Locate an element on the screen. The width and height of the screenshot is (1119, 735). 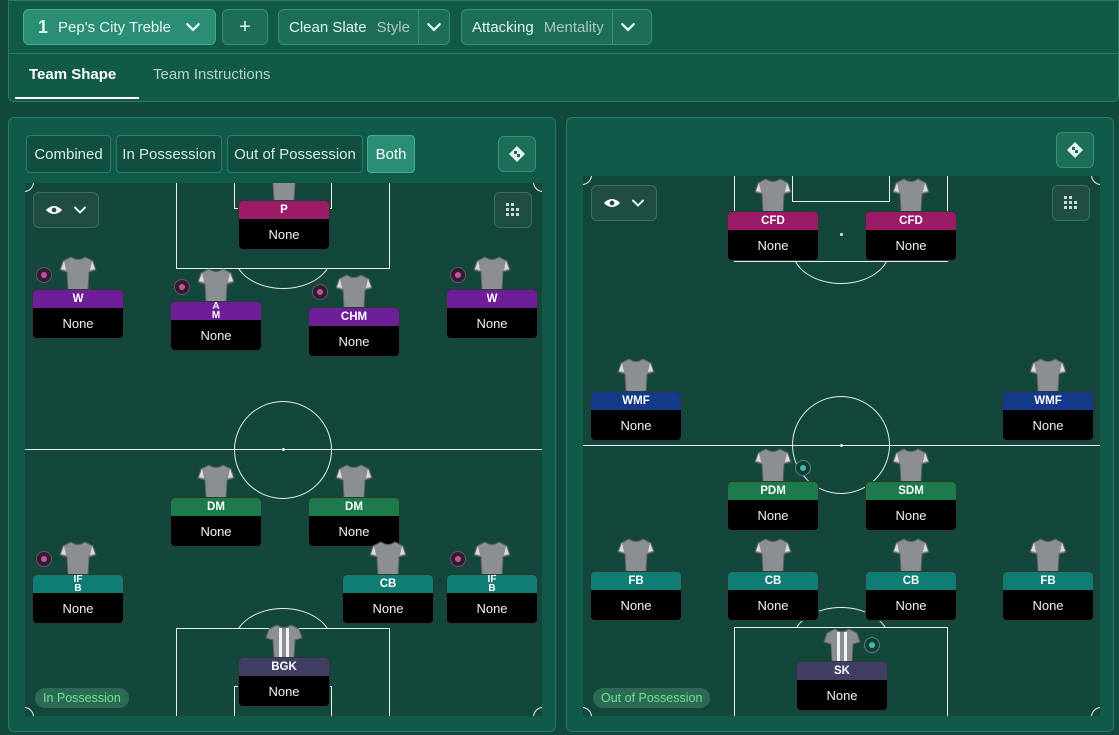
player-role: CHM is located at coordinates (354, 317).